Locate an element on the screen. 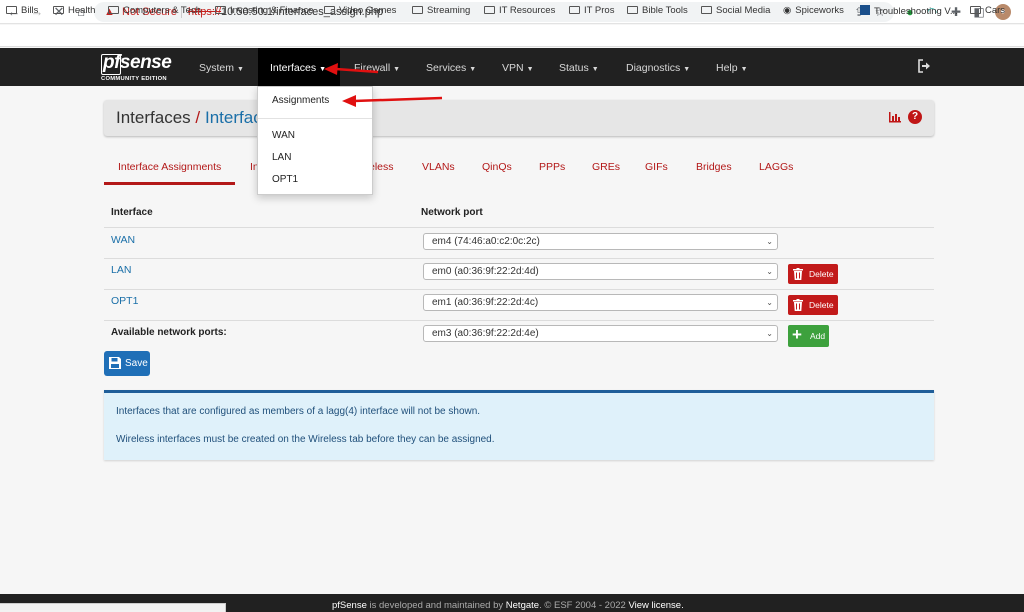  tab-gres: GREs is located at coordinates (606, 167).